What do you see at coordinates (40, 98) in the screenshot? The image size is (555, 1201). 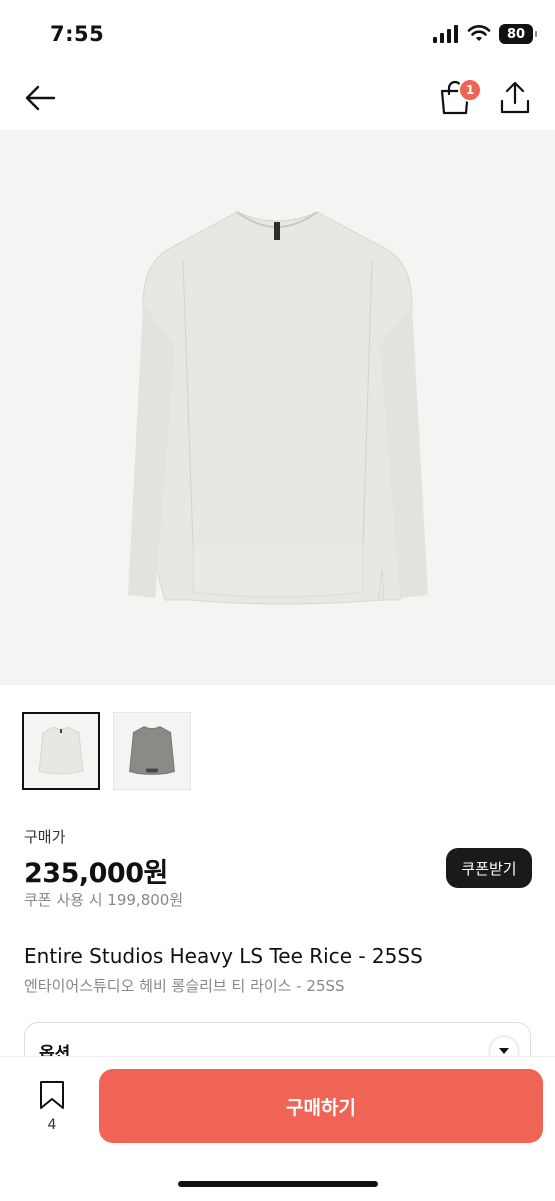 I see `back-arrow-icon` at bounding box center [40, 98].